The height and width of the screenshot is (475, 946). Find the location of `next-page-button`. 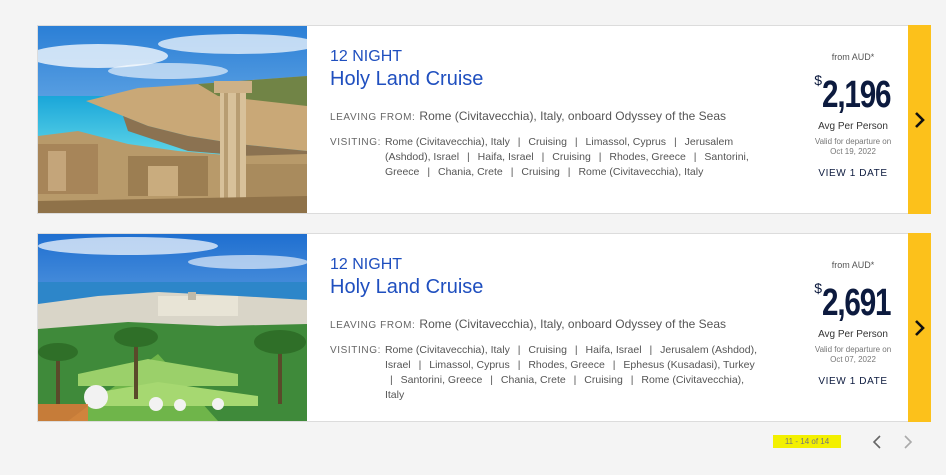

next-page-button is located at coordinates (908, 442).